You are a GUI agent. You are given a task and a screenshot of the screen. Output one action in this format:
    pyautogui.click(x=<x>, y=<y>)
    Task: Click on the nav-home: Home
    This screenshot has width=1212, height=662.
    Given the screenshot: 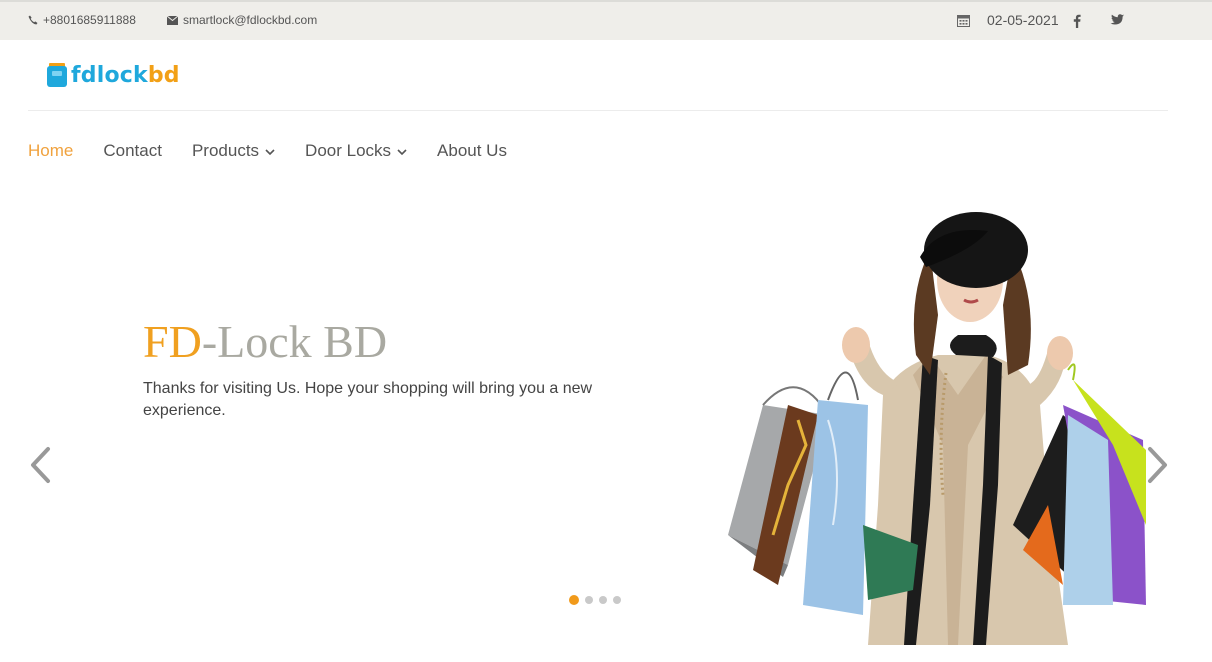 What is the action you would take?
    pyautogui.click(x=50, y=151)
    